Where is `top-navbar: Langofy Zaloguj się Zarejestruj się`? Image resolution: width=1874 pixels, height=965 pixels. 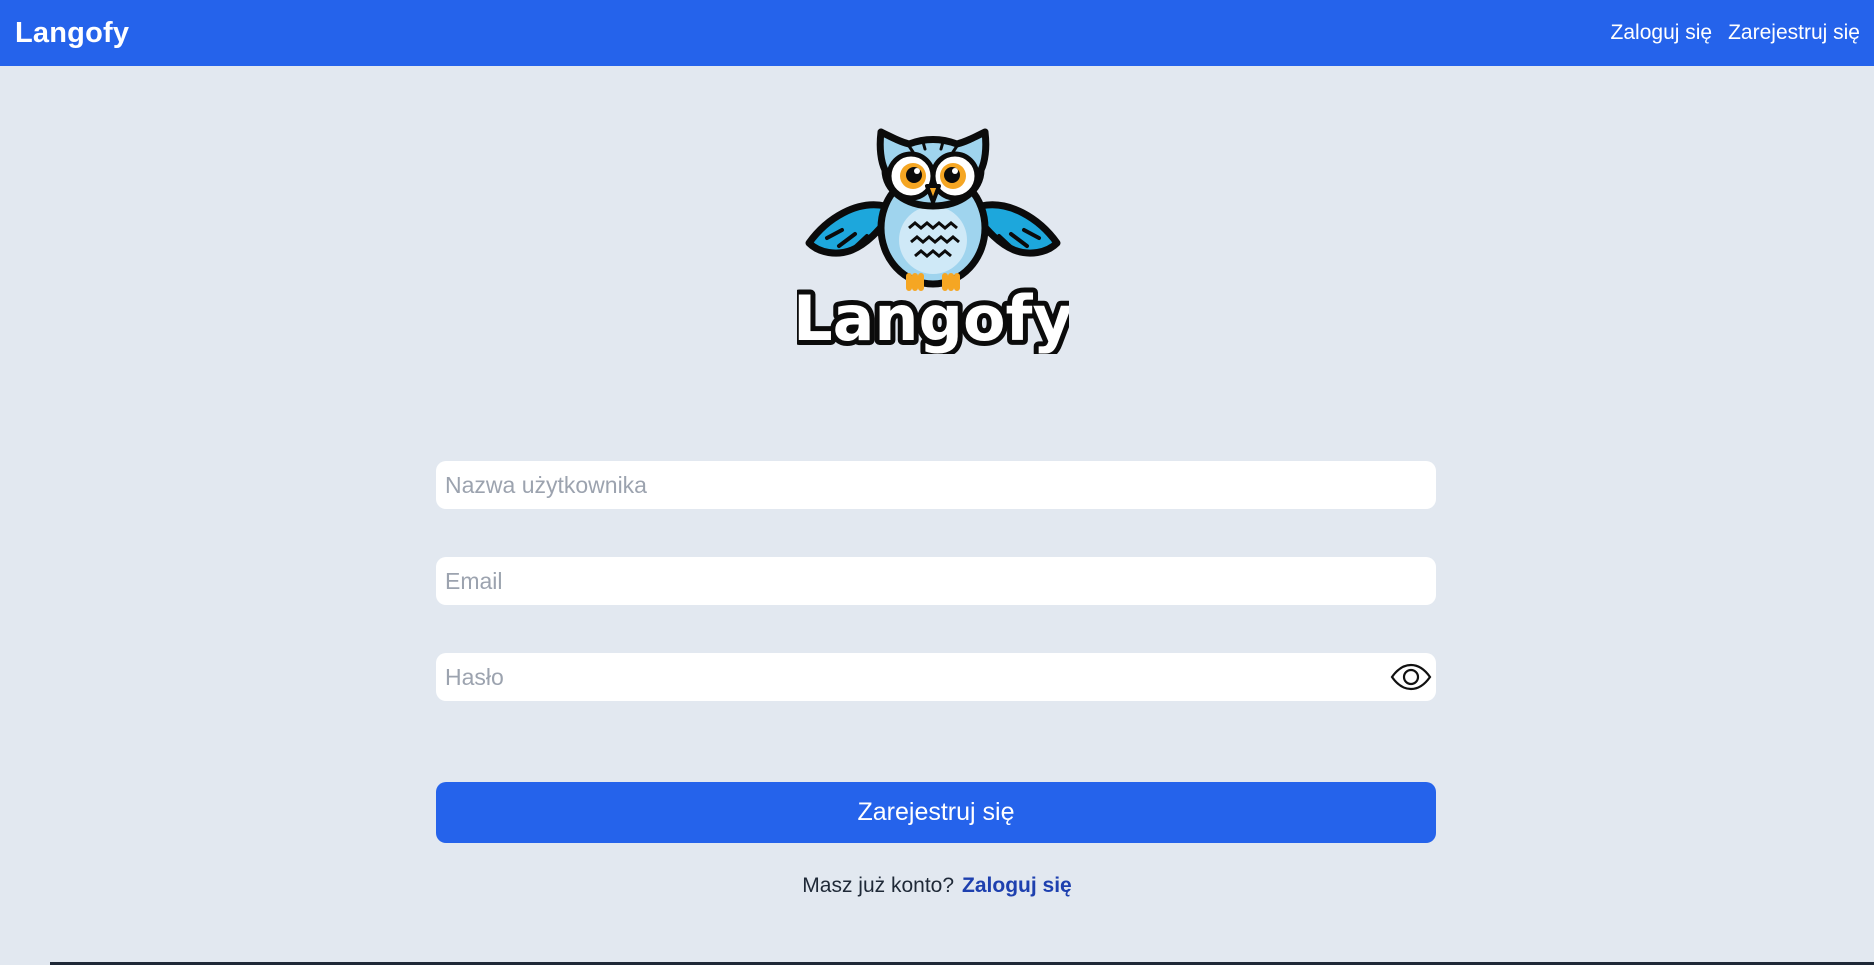 top-navbar: Langofy Zaloguj się Zarejestruj się is located at coordinates (937, 33).